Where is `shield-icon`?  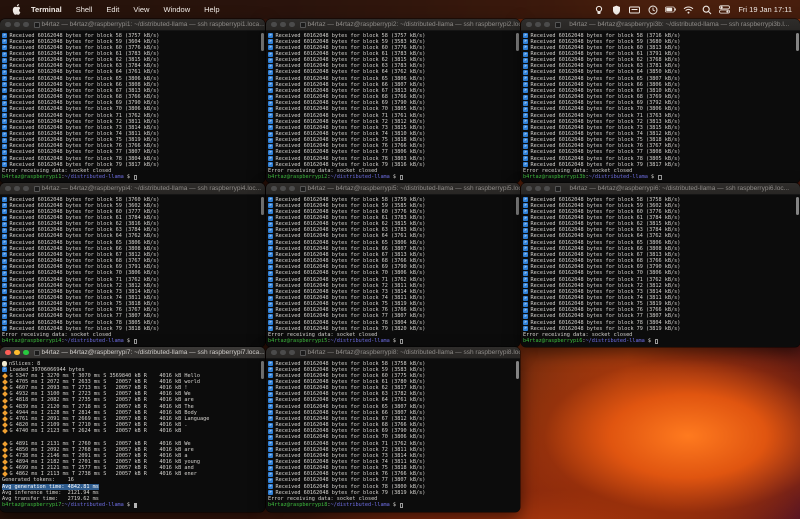
shield-icon is located at coordinates (616, 9).